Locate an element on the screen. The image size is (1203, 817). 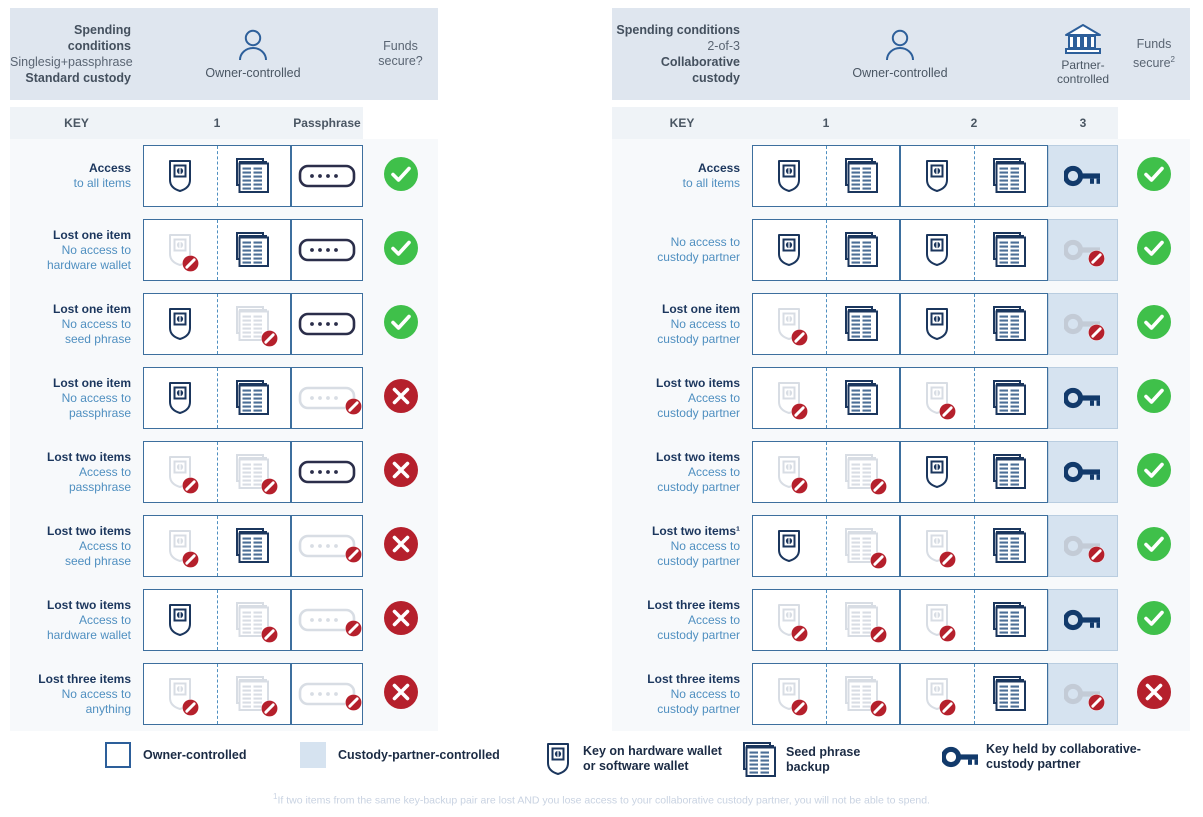
row-label: Lost one item No access to passphrase is located at coordinates (76, 398).